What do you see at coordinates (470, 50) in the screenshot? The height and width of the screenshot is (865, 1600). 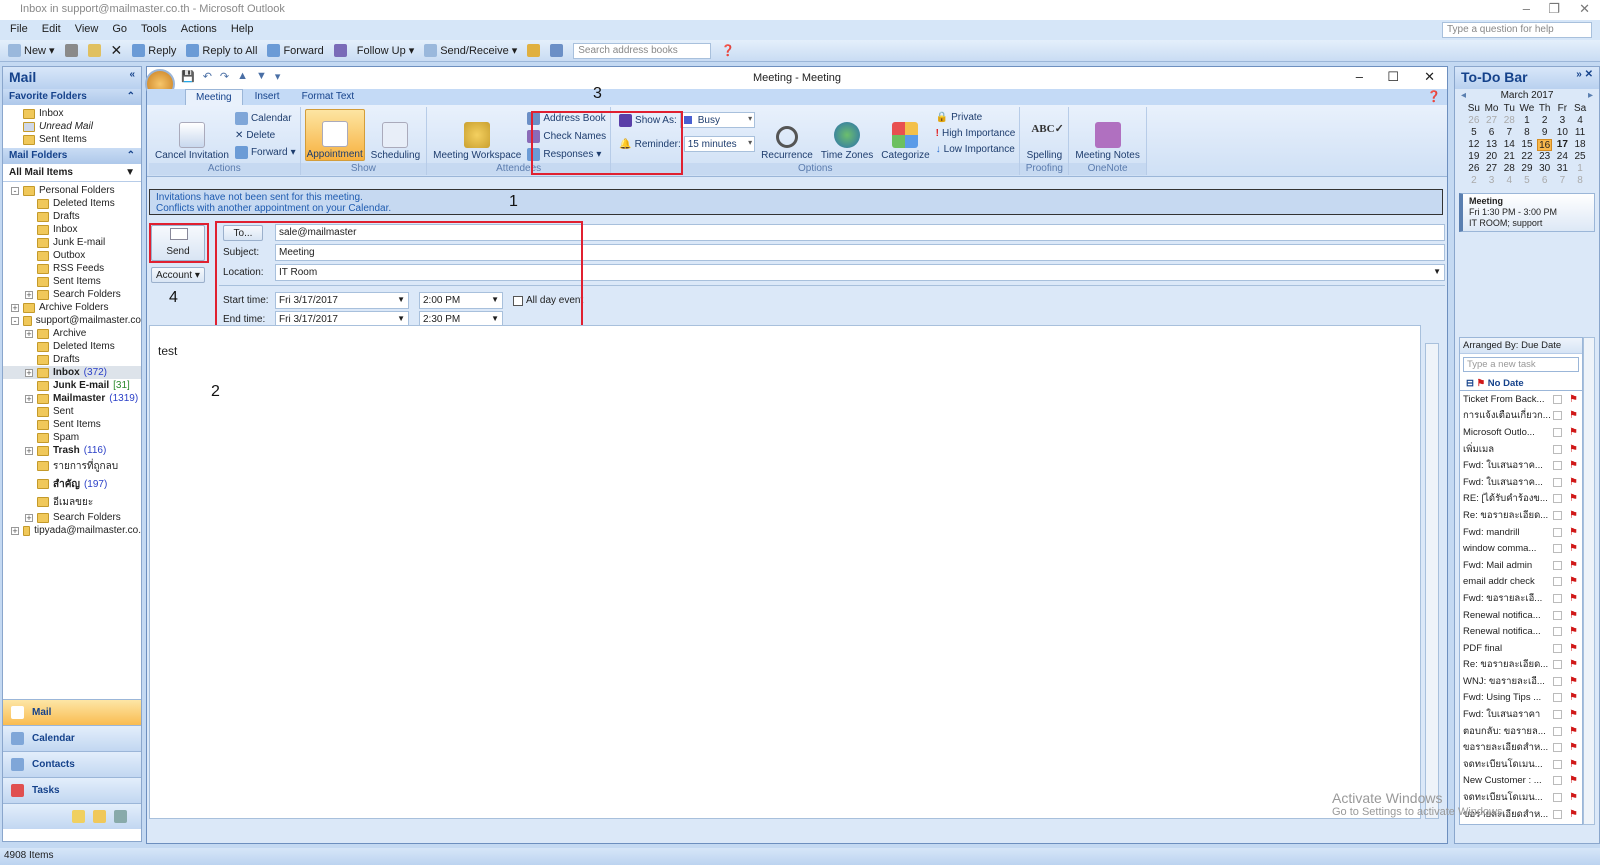 I see `send-receive-button: Send/Receive ▾` at bounding box center [470, 50].